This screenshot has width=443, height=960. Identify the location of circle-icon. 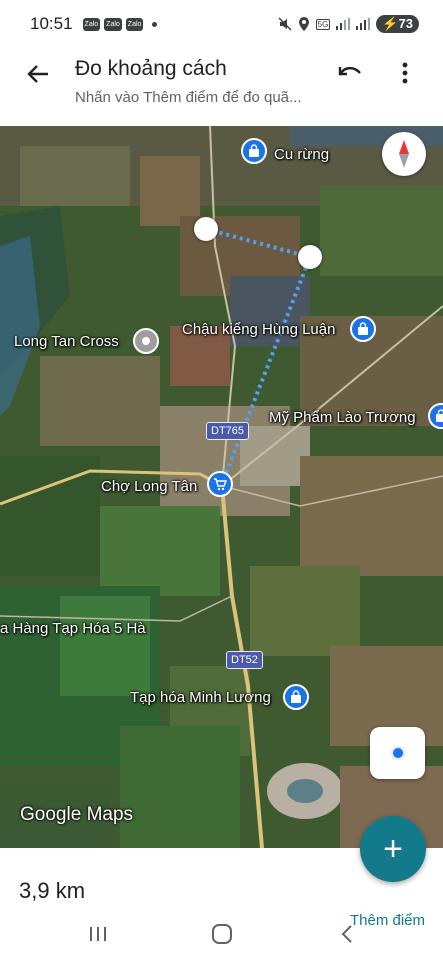
(146, 341).